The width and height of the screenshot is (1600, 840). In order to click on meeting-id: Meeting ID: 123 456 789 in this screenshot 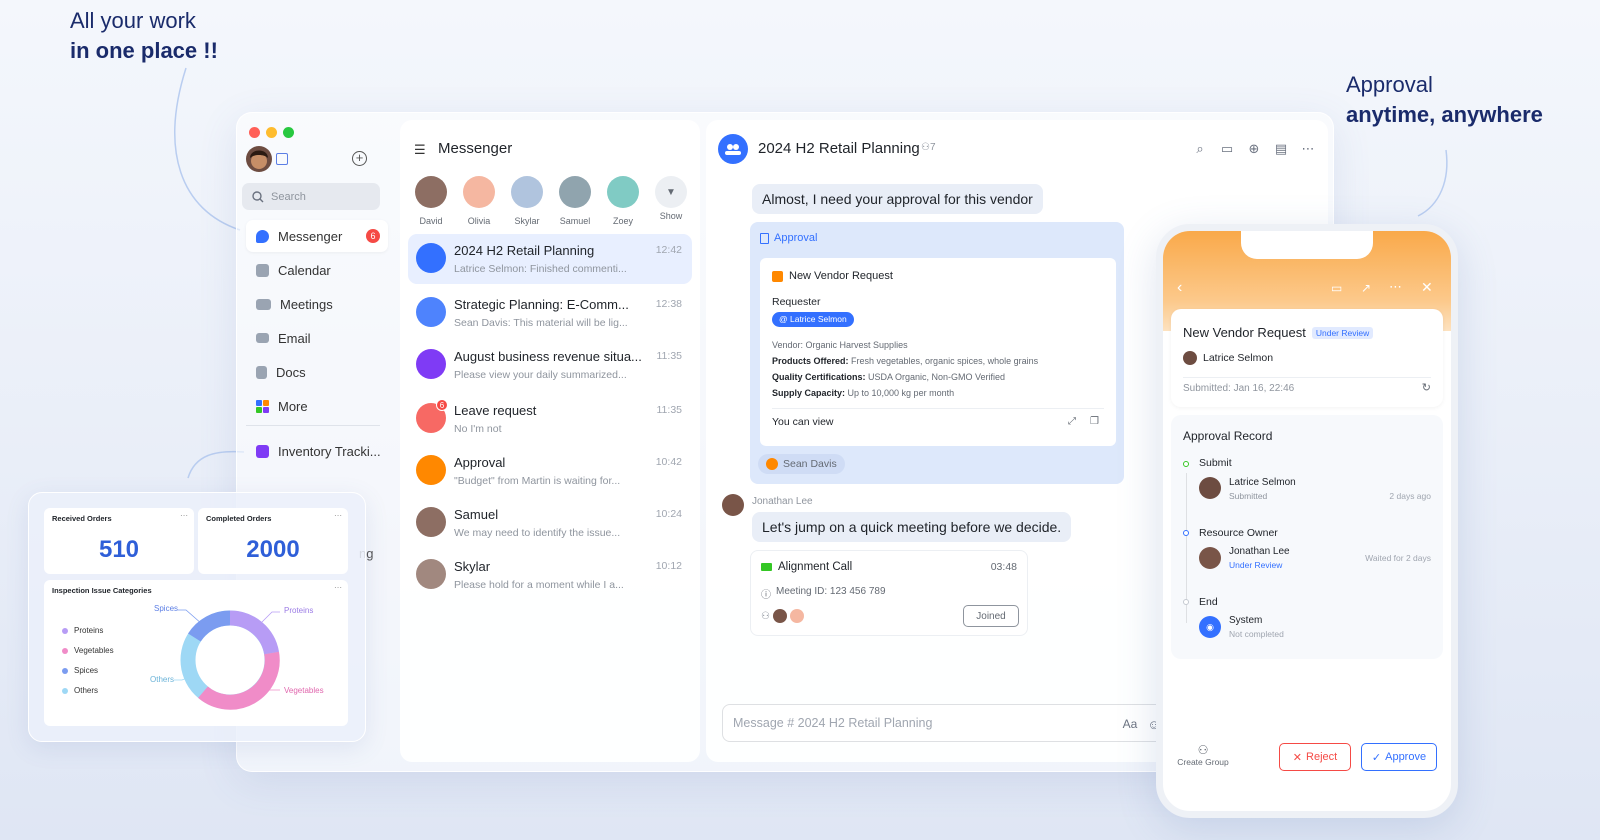, I will do `click(831, 591)`.